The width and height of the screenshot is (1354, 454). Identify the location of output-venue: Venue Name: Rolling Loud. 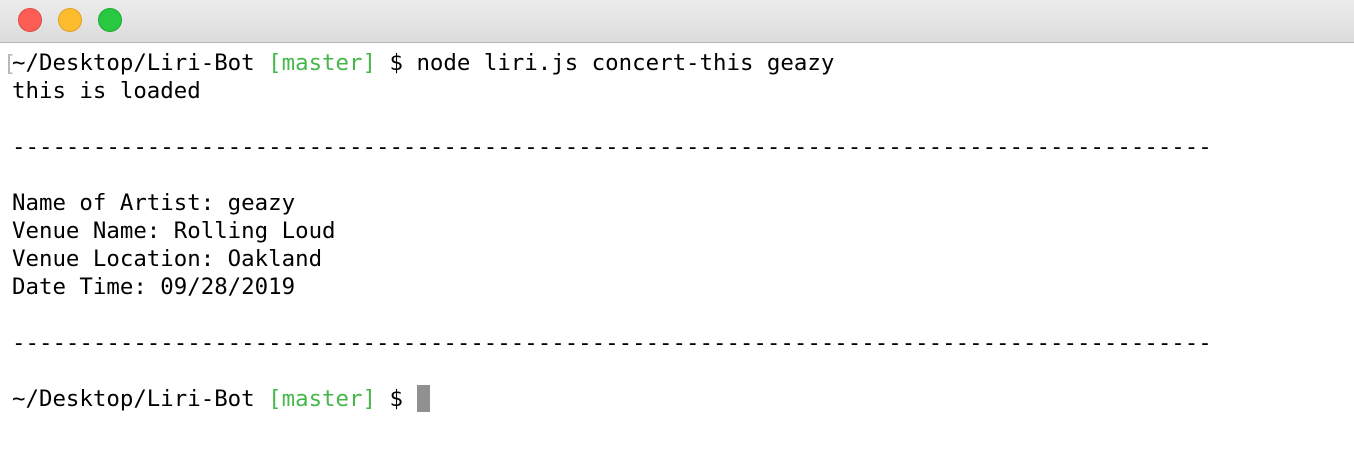
(174, 231).